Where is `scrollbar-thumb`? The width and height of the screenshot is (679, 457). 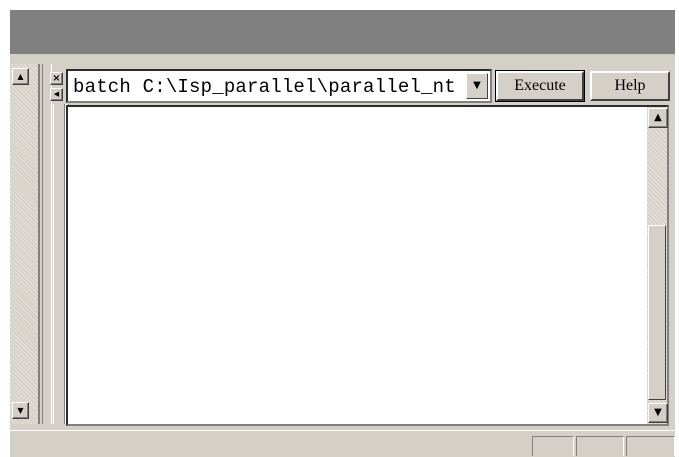 scrollbar-thumb is located at coordinates (657, 312).